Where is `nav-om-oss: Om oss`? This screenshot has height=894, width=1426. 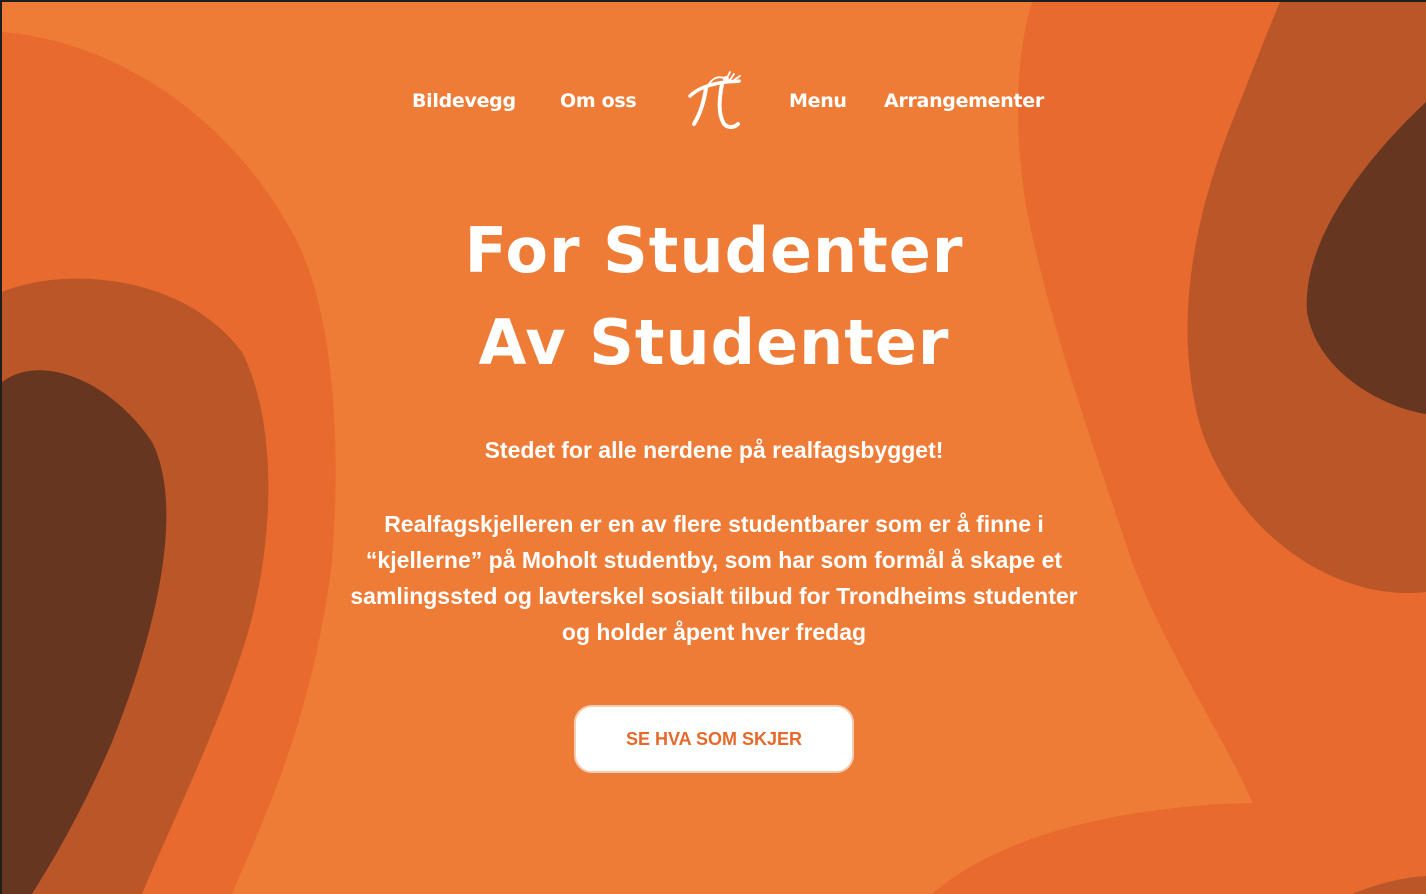
nav-om-oss: Om oss is located at coordinates (598, 101).